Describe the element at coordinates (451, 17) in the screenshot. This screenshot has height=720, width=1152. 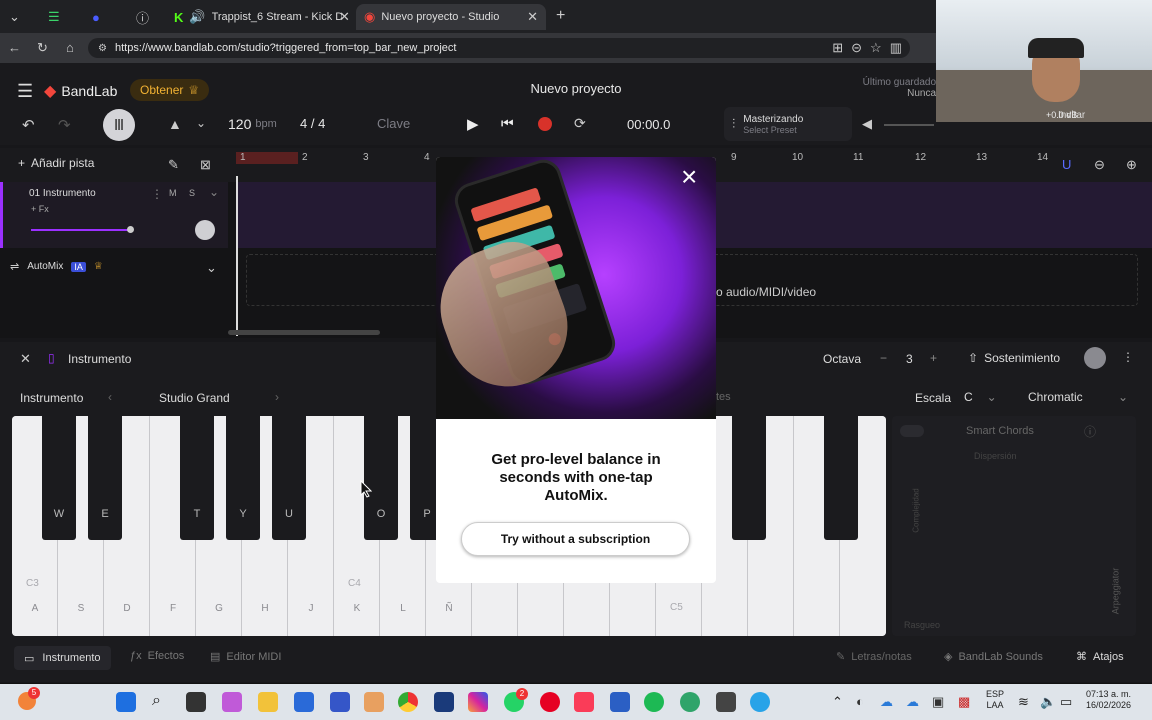
I see `tab-bandlab-studio: ◉ Nuevo proyecto - Studio ✕` at that location.